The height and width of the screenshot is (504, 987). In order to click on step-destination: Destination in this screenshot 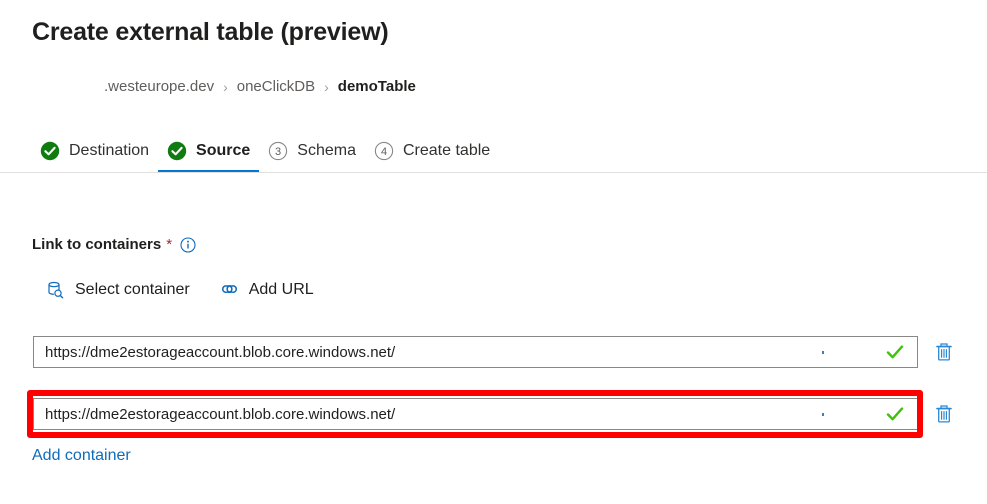, I will do `click(94, 150)`.